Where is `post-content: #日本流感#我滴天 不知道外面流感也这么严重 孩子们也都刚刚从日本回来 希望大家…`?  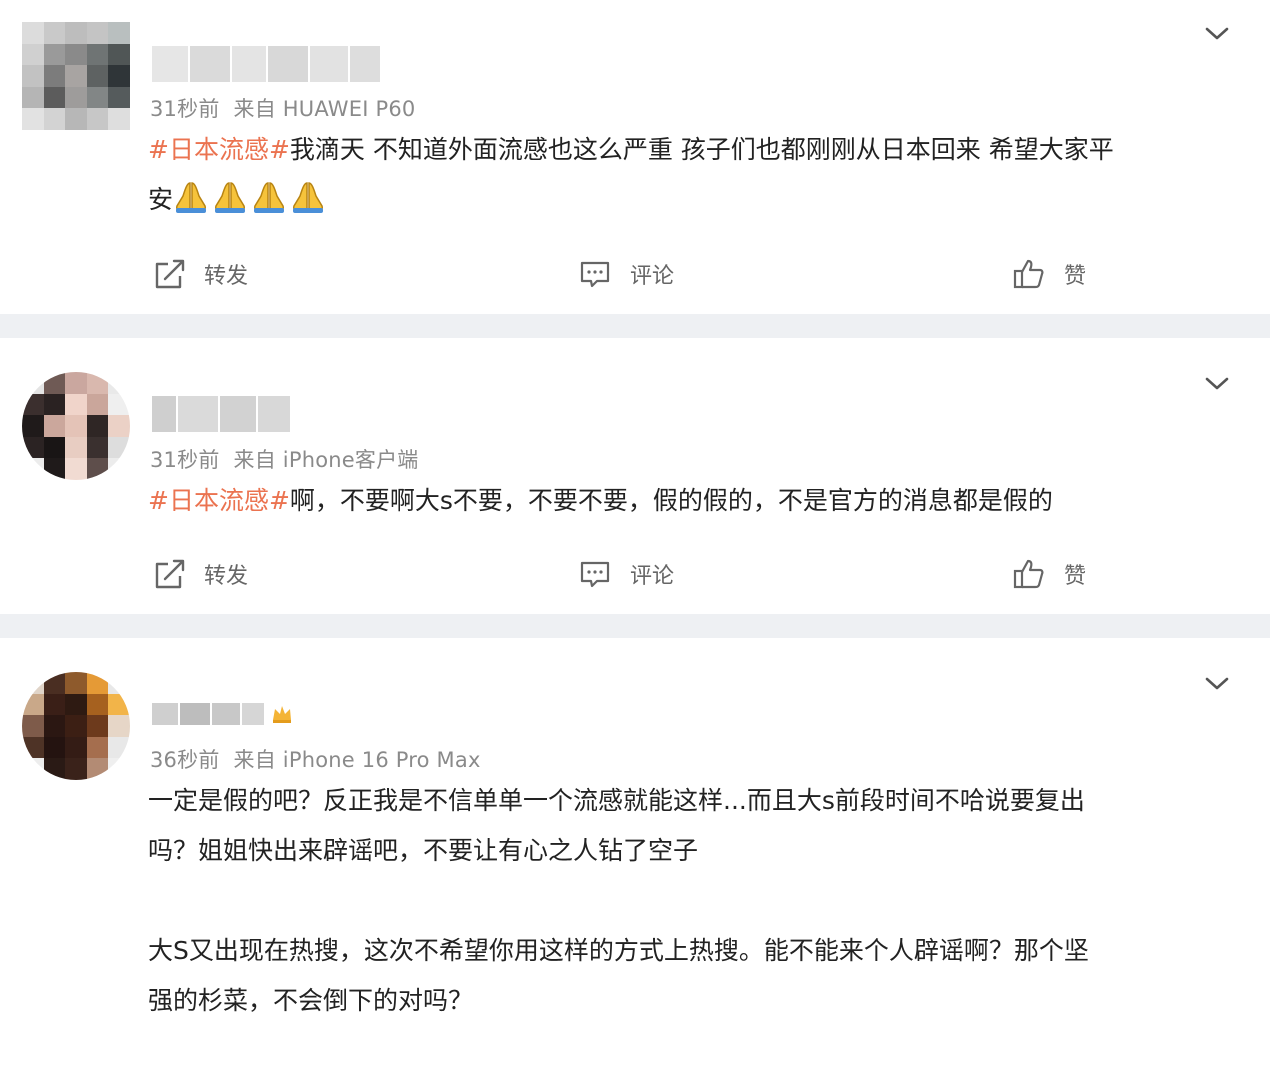 post-content: #日本流感#我滴天 不知道外面流感也这么严重 孩子们也都刚刚从日本回来 希望大家… is located at coordinates (688, 175).